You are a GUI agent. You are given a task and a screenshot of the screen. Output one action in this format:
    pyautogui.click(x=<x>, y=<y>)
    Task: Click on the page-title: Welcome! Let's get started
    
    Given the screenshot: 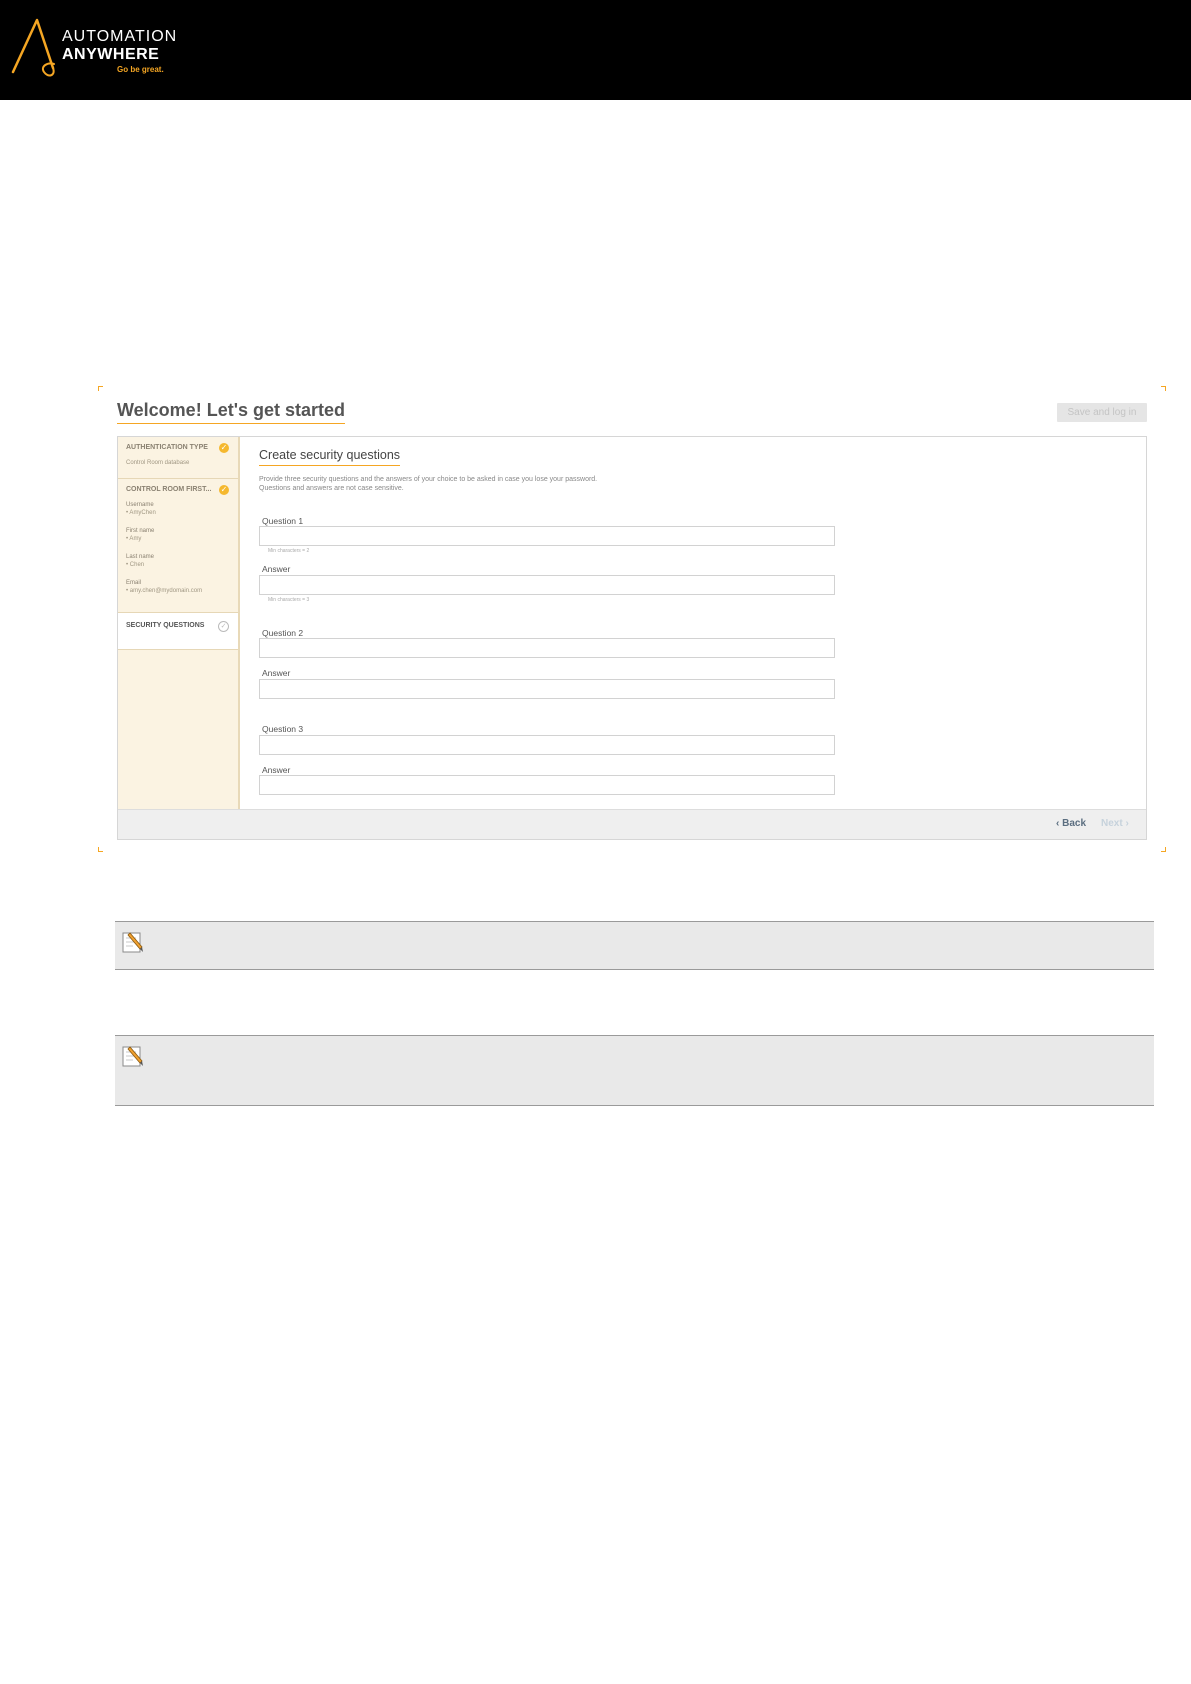 What is the action you would take?
    pyautogui.click(x=231, y=411)
    